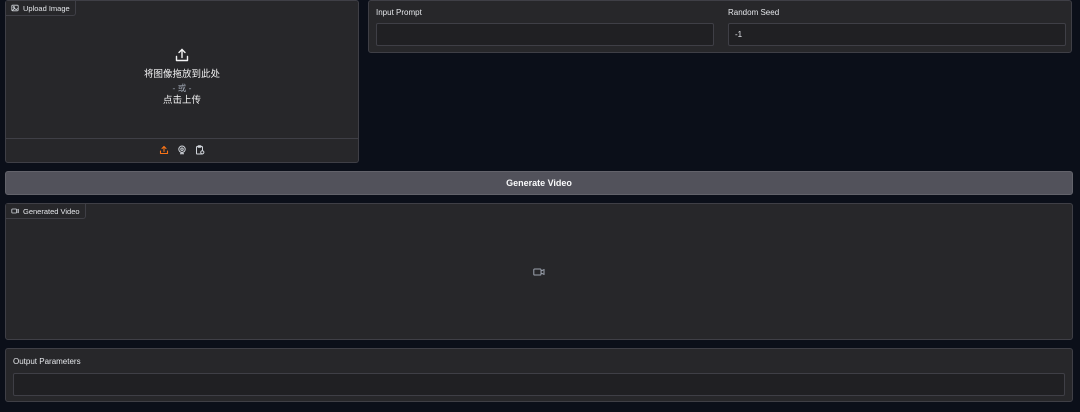 Image resolution: width=1080 pixels, height=412 pixels. I want to click on output-parameters-panel: Output Parameters, so click(539, 375).